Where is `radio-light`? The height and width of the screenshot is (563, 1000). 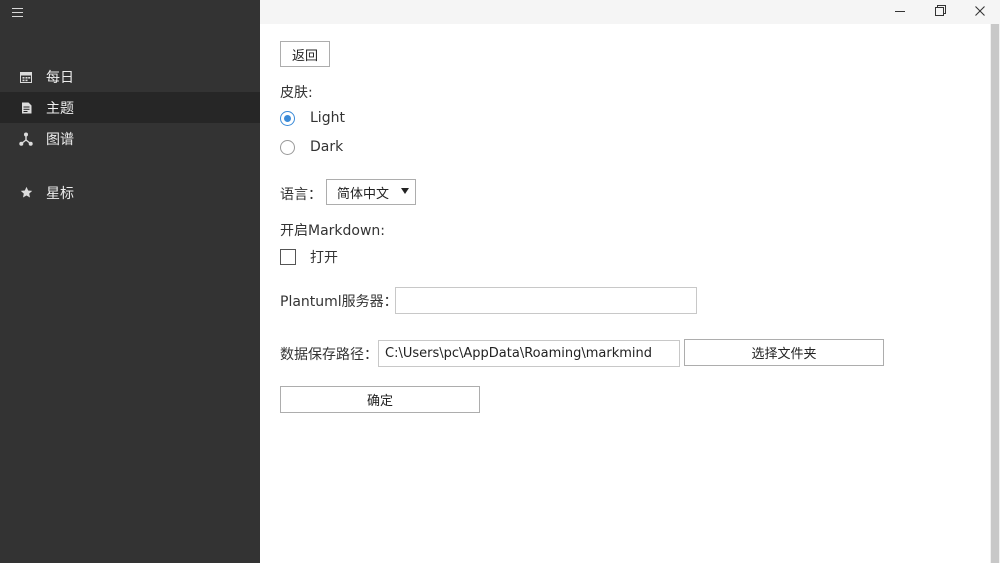 radio-light is located at coordinates (287, 118).